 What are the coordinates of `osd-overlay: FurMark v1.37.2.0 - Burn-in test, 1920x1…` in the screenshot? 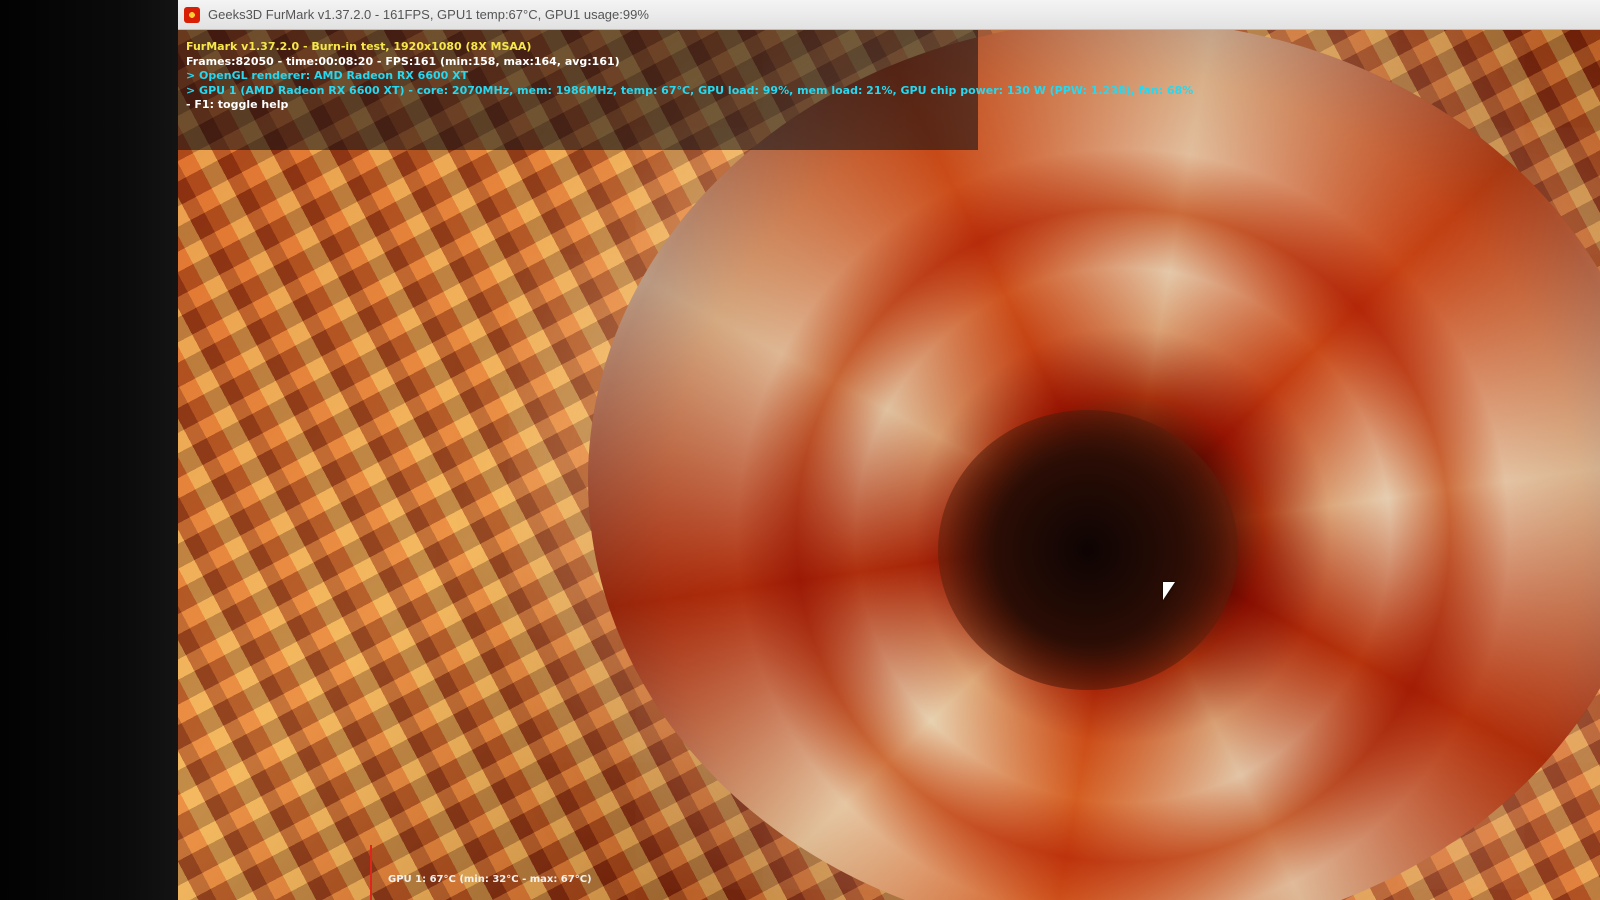 It's located at (689, 76).